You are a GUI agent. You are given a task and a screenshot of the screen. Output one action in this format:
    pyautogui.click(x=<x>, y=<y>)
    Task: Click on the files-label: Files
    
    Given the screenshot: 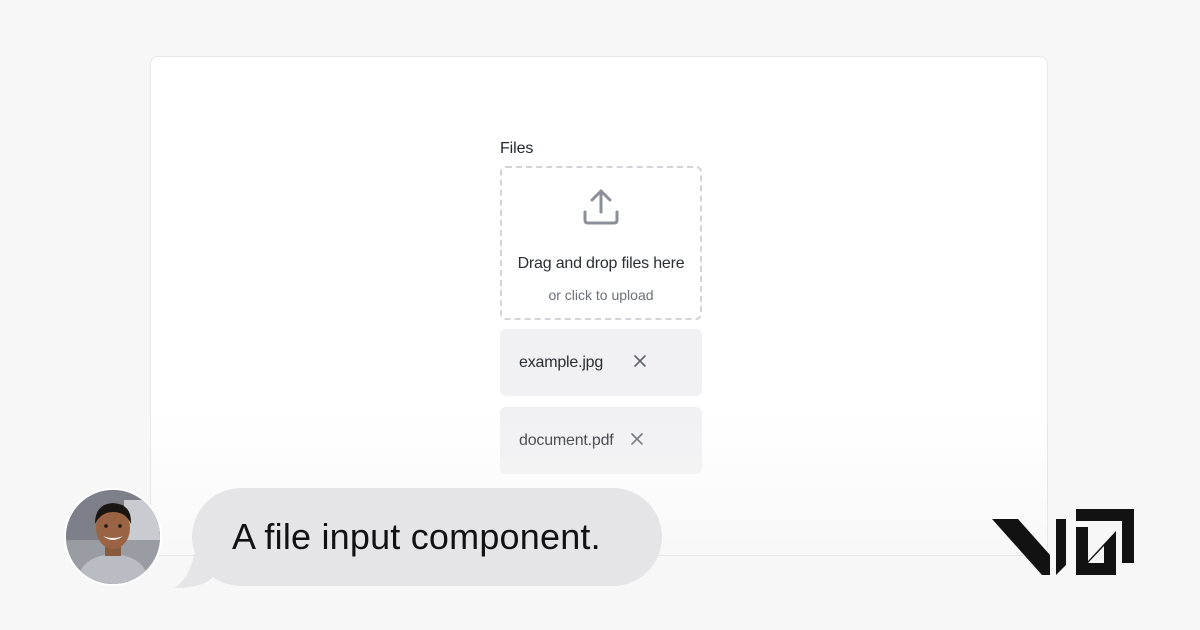 What is the action you would take?
    pyautogui.click(x=517, y=148)
    